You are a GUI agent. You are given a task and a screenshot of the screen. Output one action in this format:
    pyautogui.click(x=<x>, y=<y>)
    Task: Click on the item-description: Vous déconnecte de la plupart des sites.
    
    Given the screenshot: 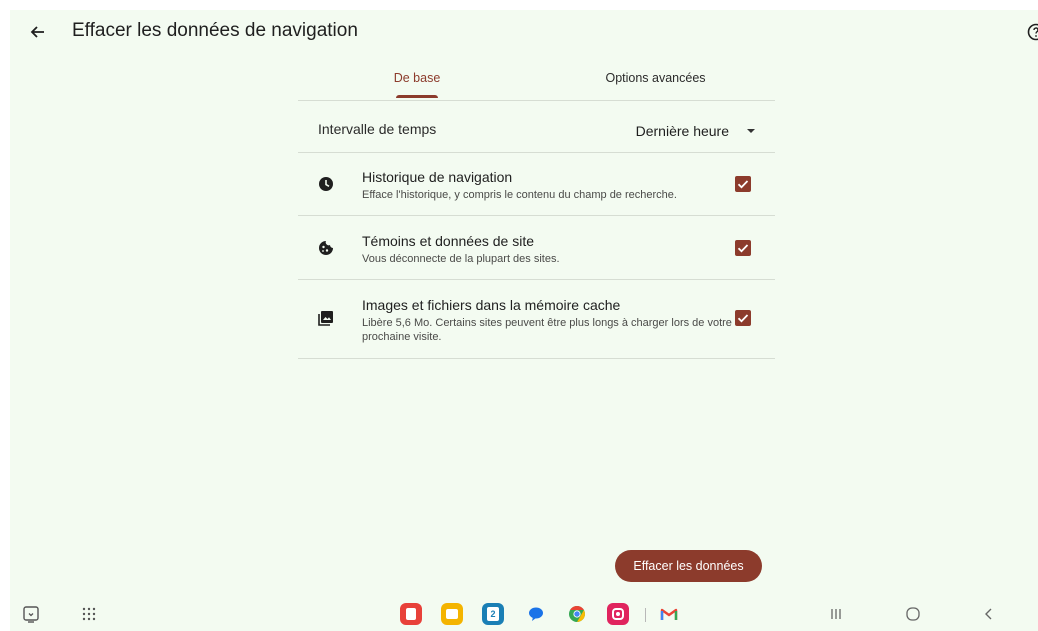 What is the action you would take?
    pyautogui.click(x=461, y=259)
    